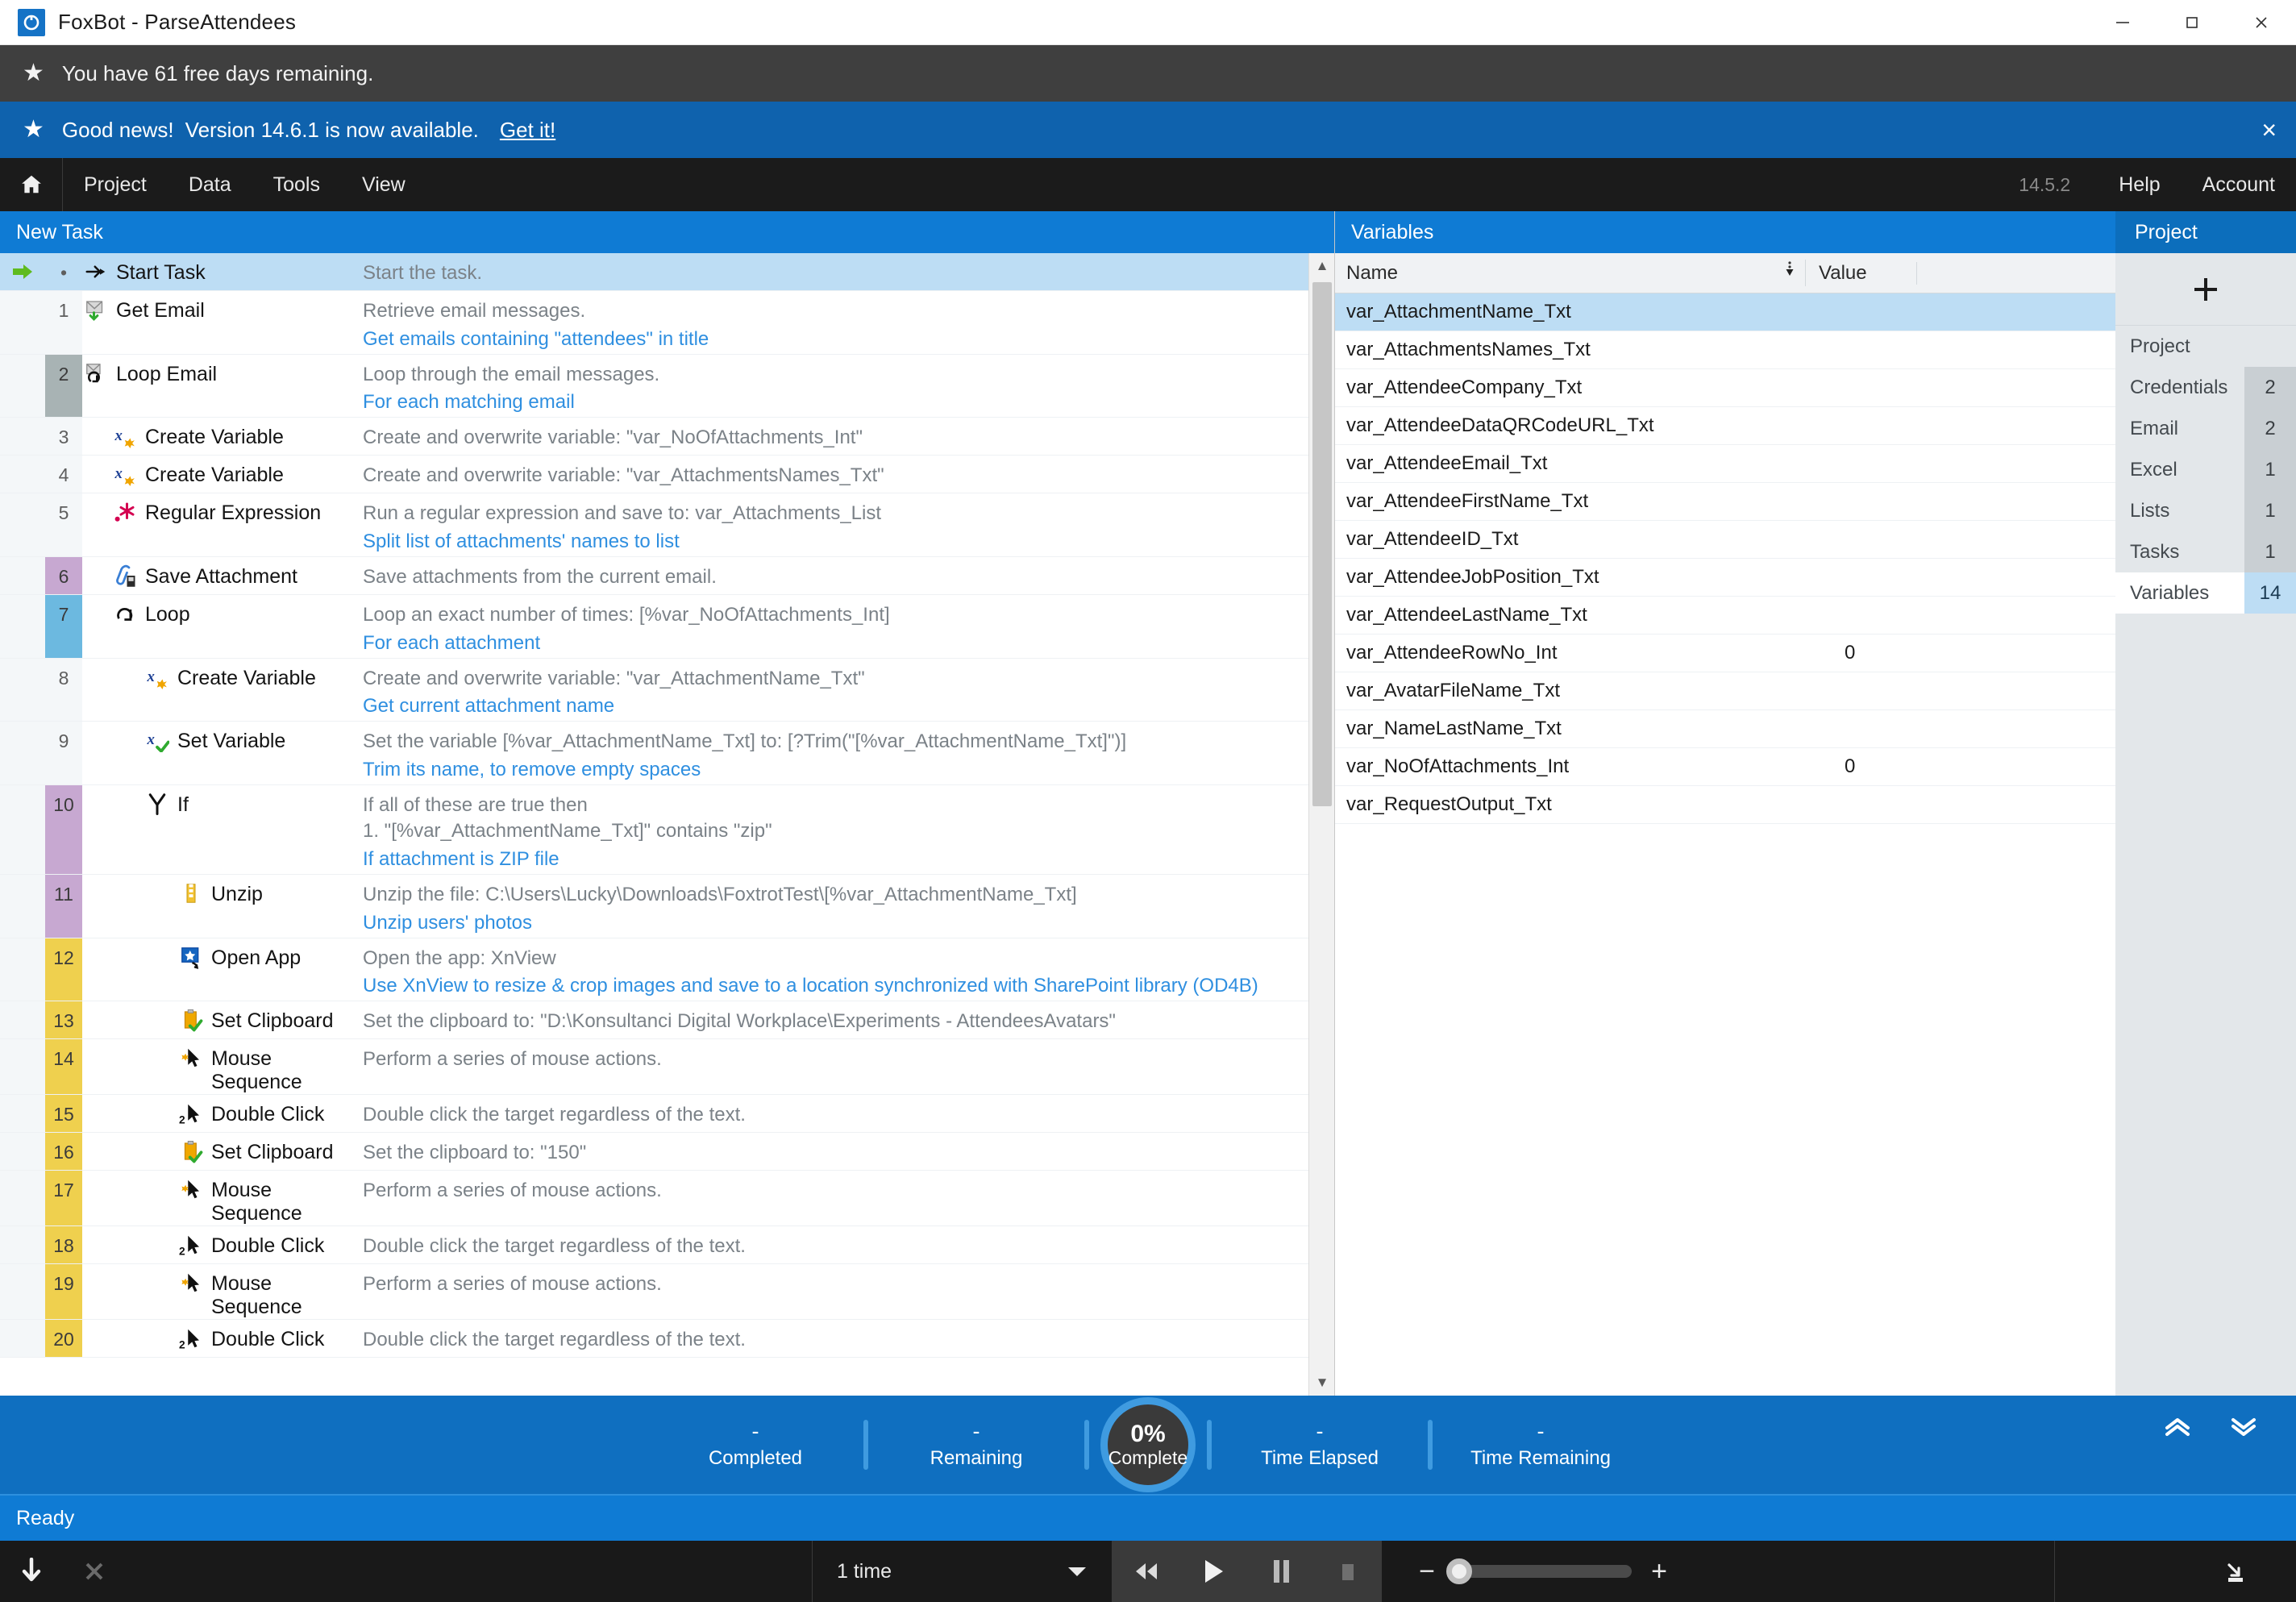 This screenshot has width=2296, height=1602. What do you see at coordinates (296, 184) in the screenshot?
I see `menu-item-tools: Tools` at bounding box center [296, 184].